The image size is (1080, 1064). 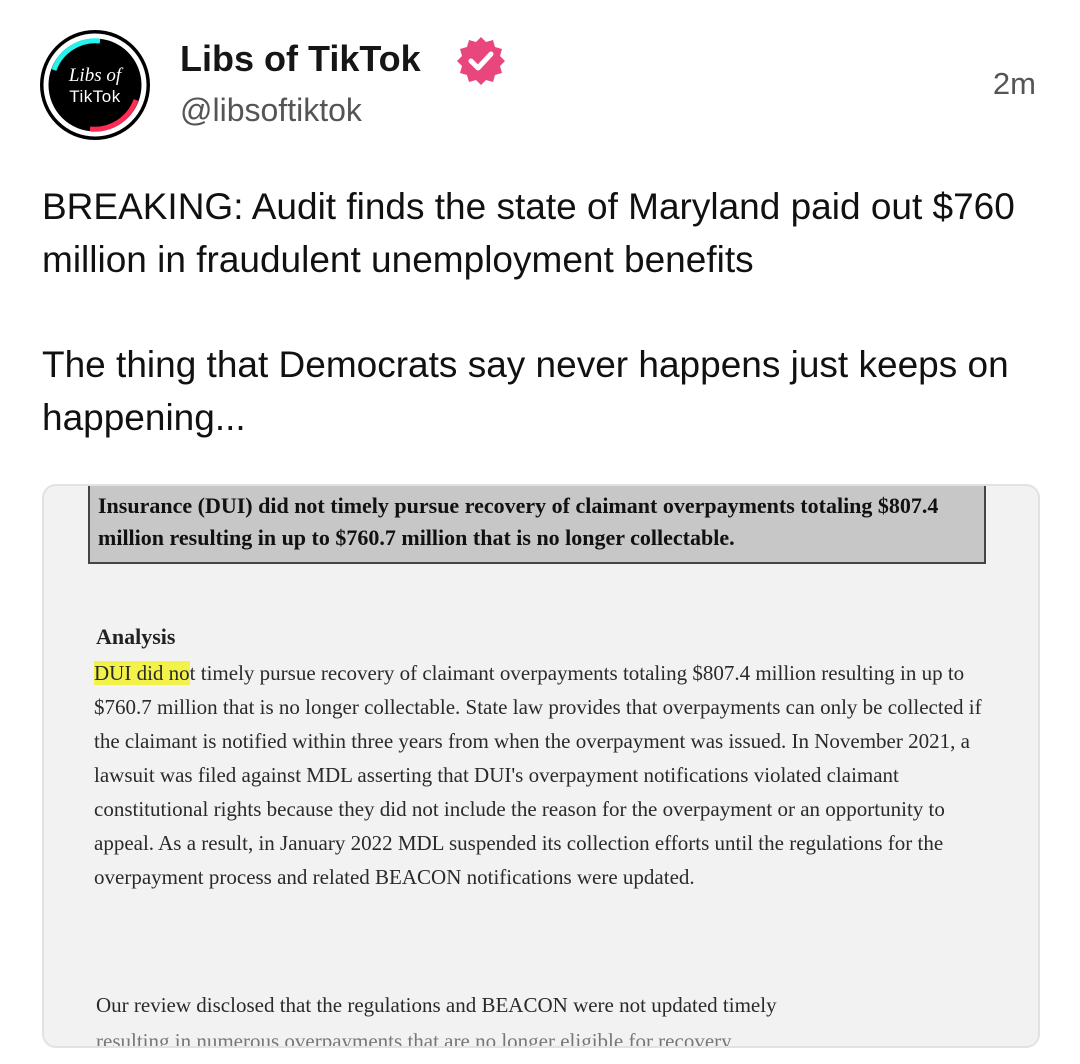 I want to click on avatar-logo-text: Libs of TikTok, so click(x=95, y=85).